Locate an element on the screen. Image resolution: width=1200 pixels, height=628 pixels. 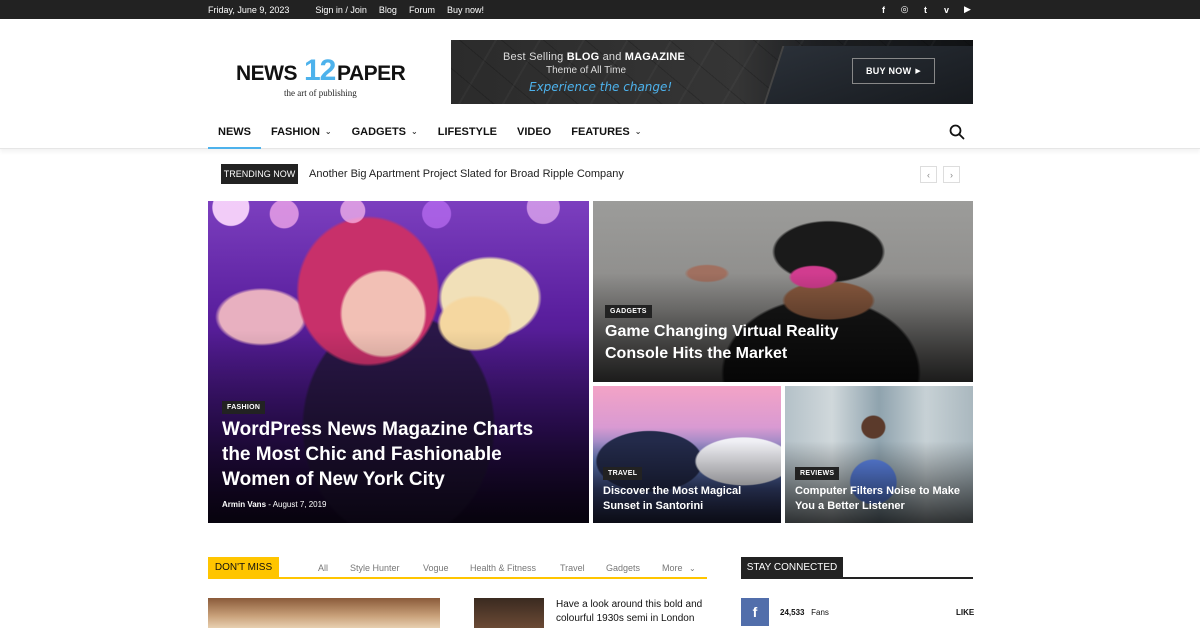
logo-word-news: NEWS is located at coordinates (267, 73).